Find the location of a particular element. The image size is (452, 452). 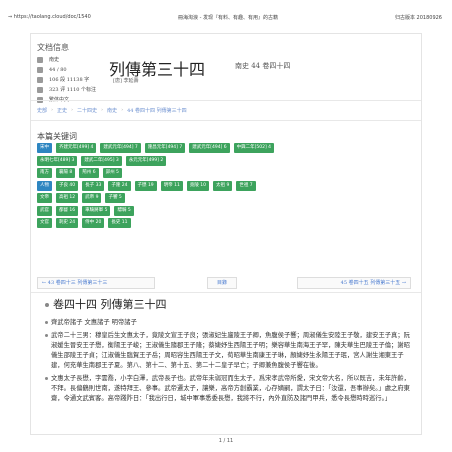

breadcrumb: 史部 › 正史 › 二十四史 › 南史 › 44 卷四十四 列傳第三十四 is located at coordinates (112, 110).